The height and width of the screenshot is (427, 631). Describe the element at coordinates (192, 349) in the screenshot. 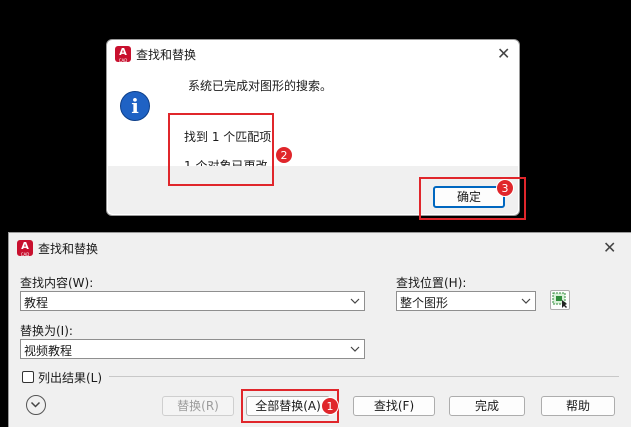

I see `replace-with-combo: 视频教程` at that location.